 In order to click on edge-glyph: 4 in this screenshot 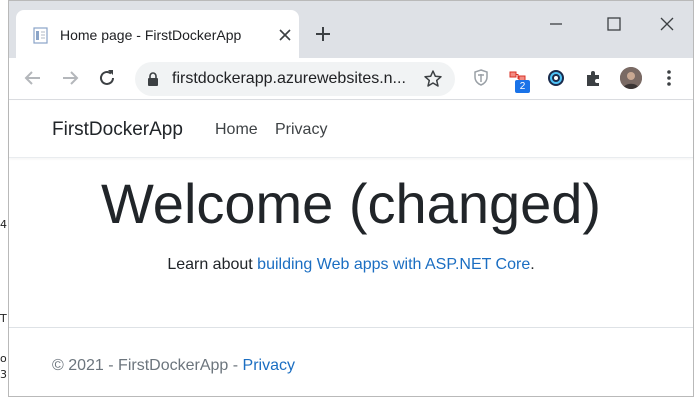, I will do `click(3, 224)`.